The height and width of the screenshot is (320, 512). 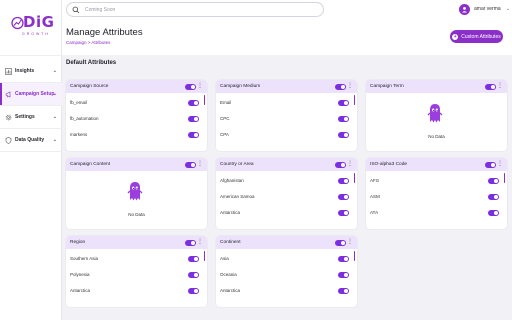 I want to click on list-item: Antarctica, so click(x=286, y=213).